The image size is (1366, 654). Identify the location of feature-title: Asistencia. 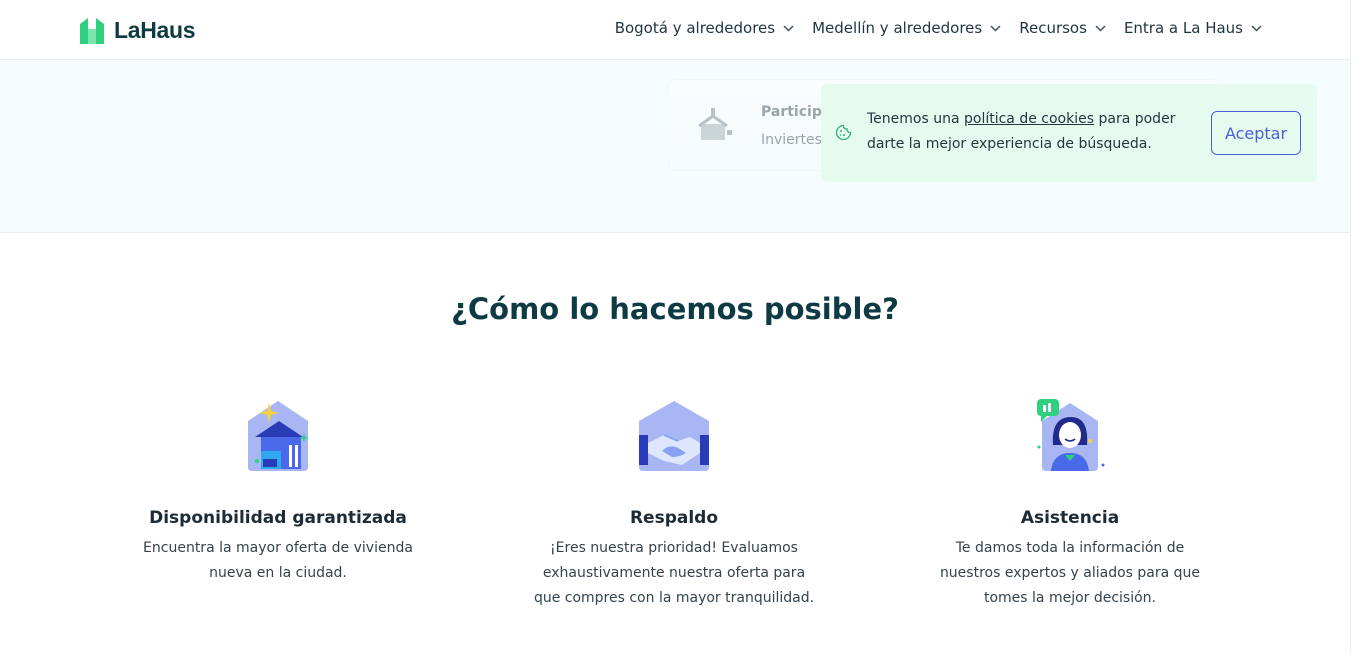
(1070, 518).